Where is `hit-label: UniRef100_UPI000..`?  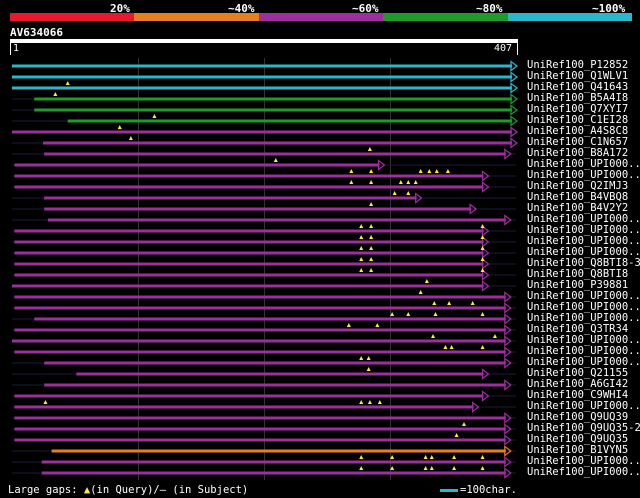
hit-label: UniRef100_UPI000.. is located at coordinates (583, 472).